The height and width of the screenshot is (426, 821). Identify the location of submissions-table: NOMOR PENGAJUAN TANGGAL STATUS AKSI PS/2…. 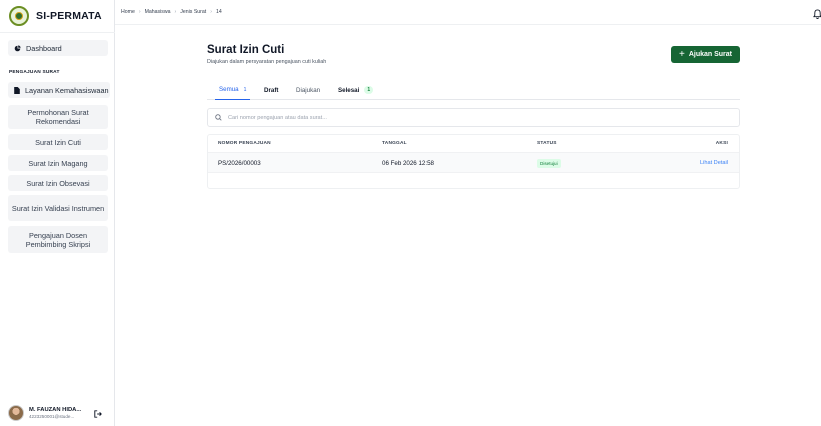
(473, 161).